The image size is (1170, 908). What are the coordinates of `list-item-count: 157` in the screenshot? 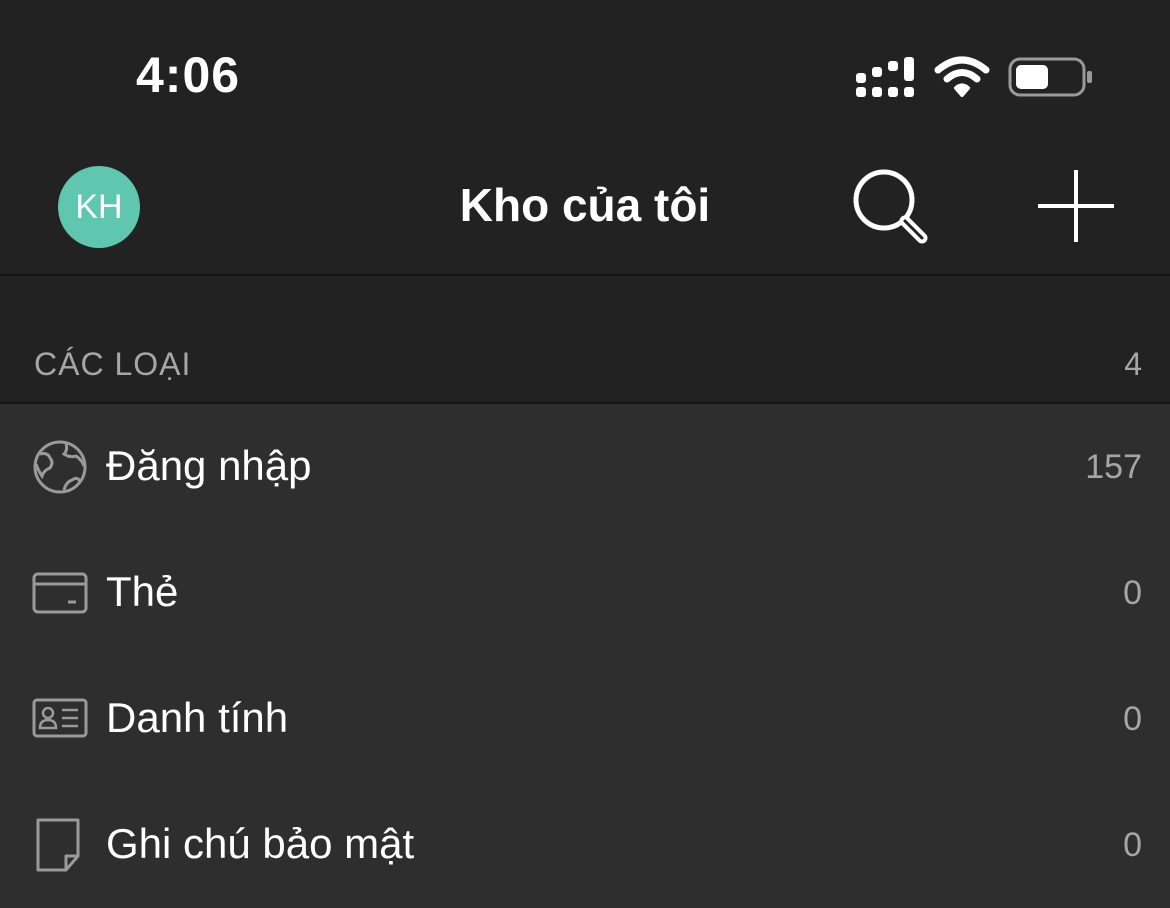 It's located at (1113, 467).